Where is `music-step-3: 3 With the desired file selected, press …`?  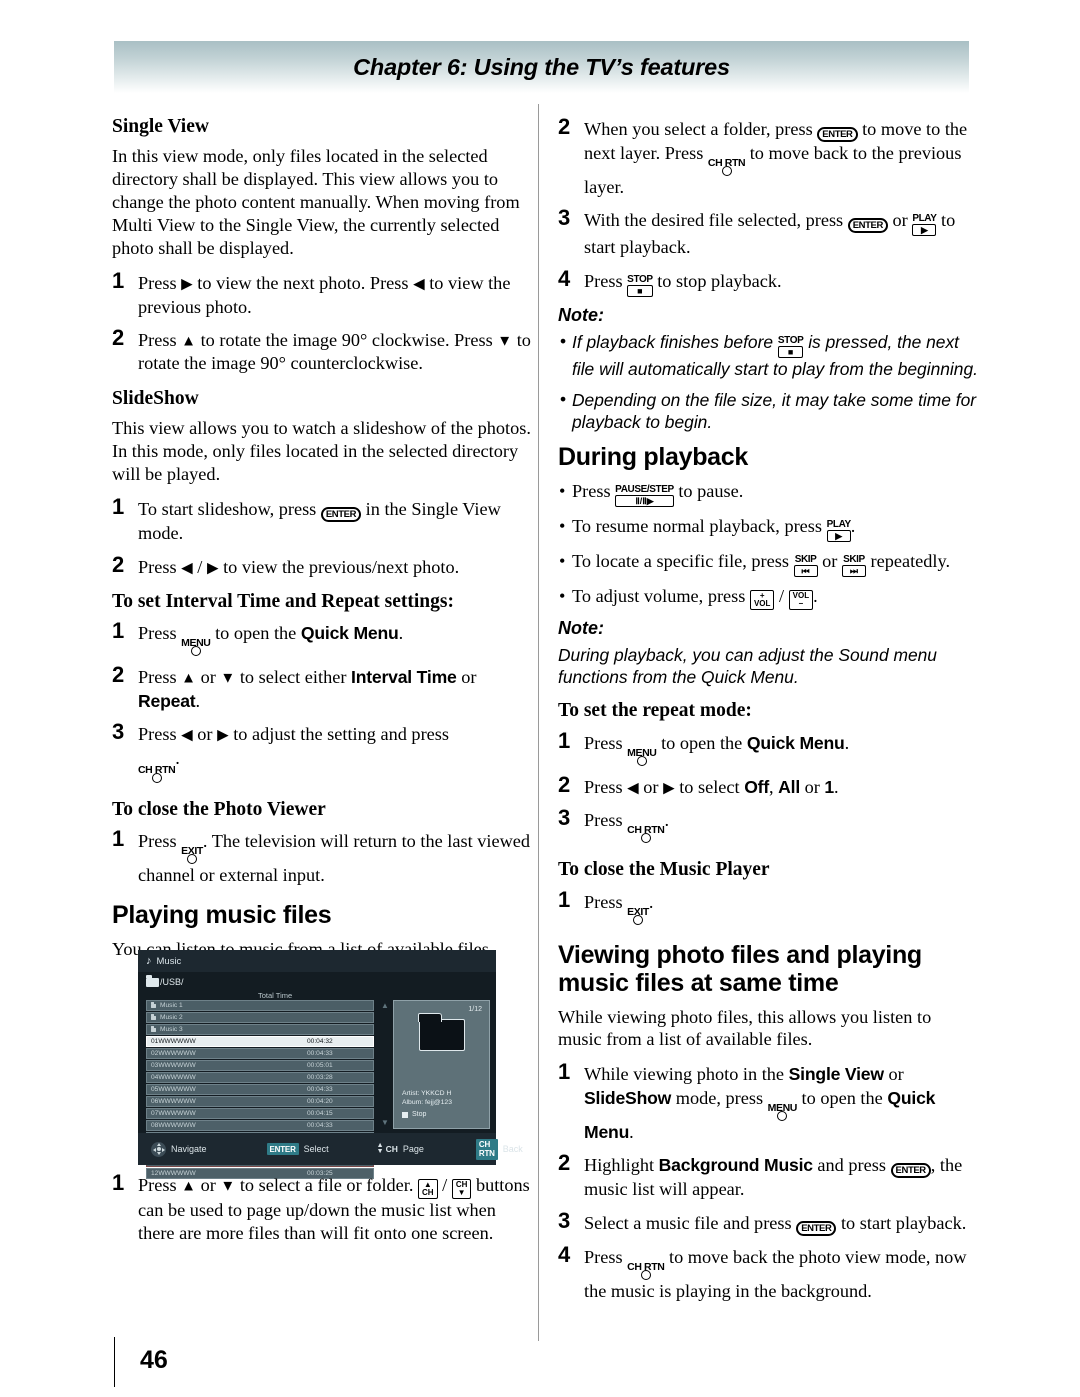
music-step-3: 3 With the desired file selected, press … is located at coordinates (768, 233).